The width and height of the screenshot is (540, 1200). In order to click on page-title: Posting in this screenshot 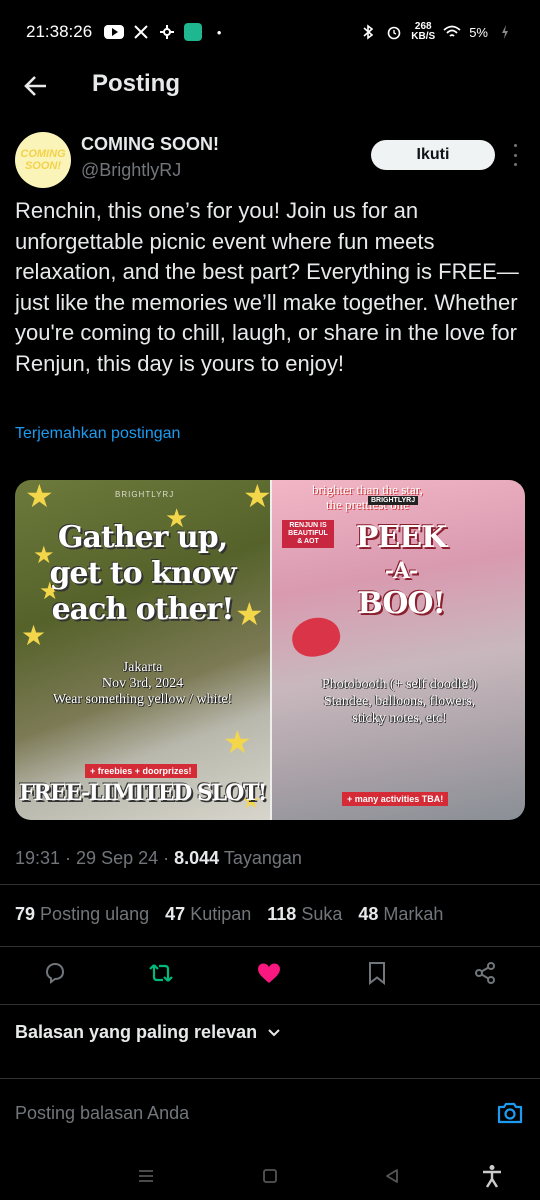, I will do `click(136, 83)`.